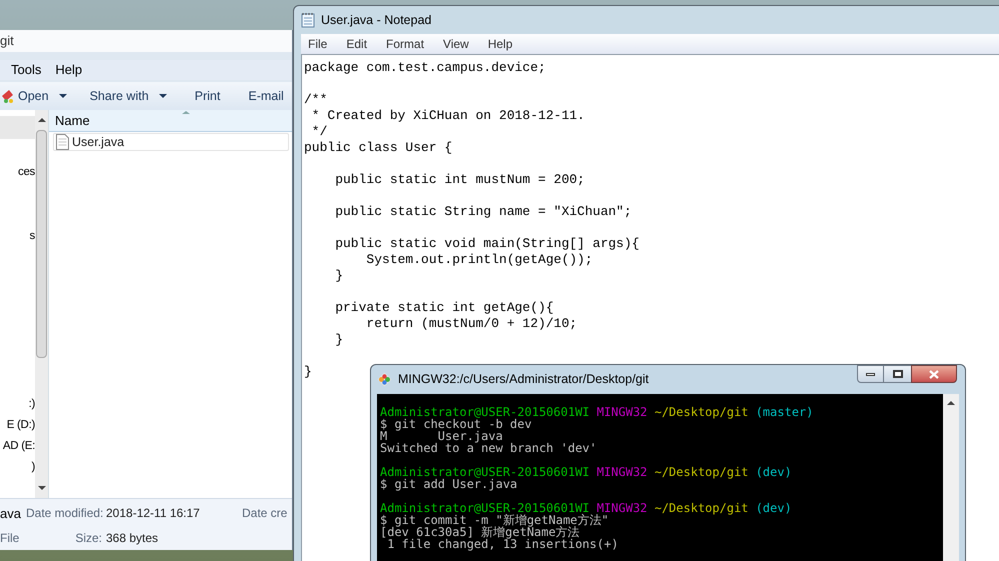 Image resolution: width=999 pixels, height=561 pixels. Describe the element at coordinates (170, 121) in the screenshot. I see `column-header: Name` at that location.